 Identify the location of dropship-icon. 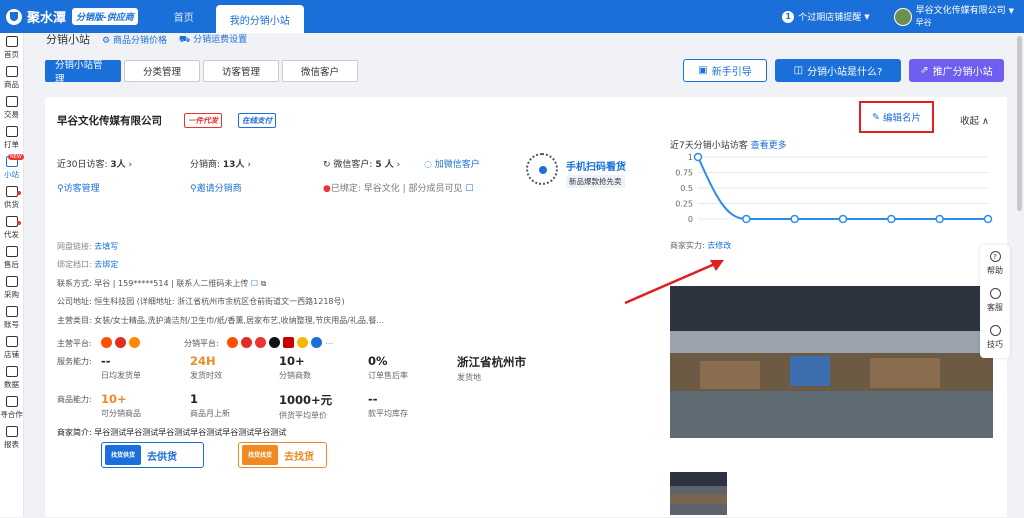
(11, 221).